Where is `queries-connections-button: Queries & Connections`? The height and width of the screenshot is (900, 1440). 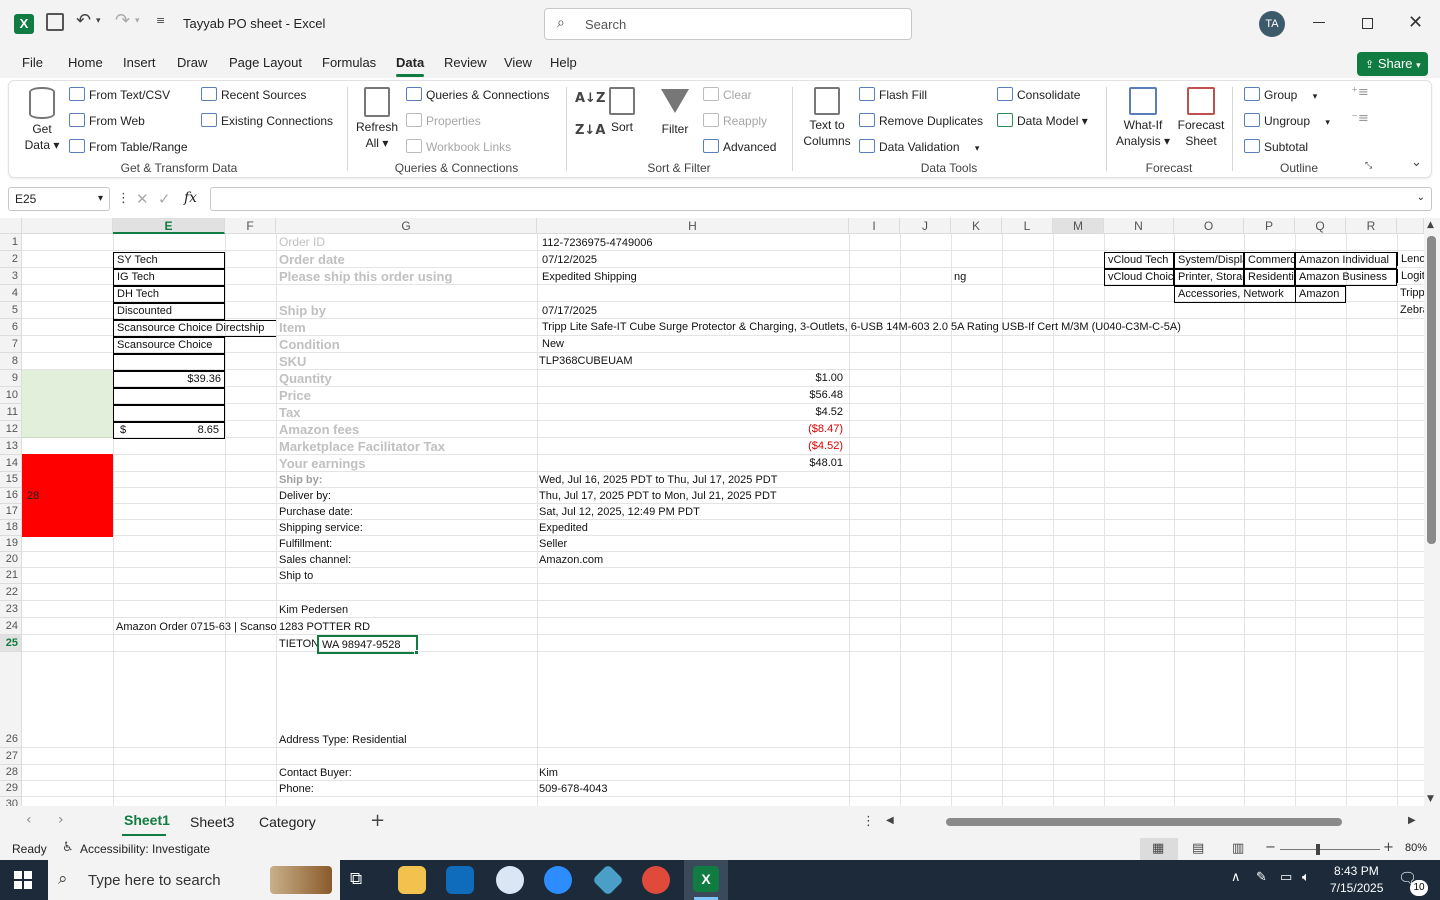
queries-connections-button: Queries & Connections is located at coordinates (477, 94).